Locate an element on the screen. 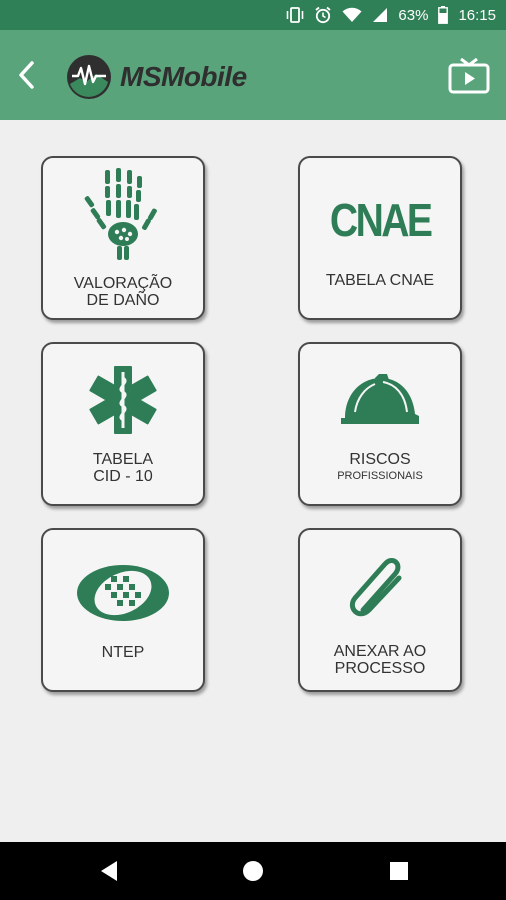 The width and height of the screenshot is (506, 900). tv-icon is located at coordinates (469, 75).